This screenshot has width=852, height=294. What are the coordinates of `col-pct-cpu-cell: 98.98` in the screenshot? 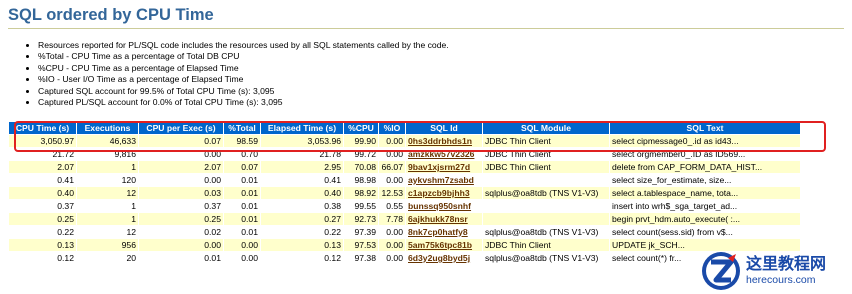 It's located at (361, 180).